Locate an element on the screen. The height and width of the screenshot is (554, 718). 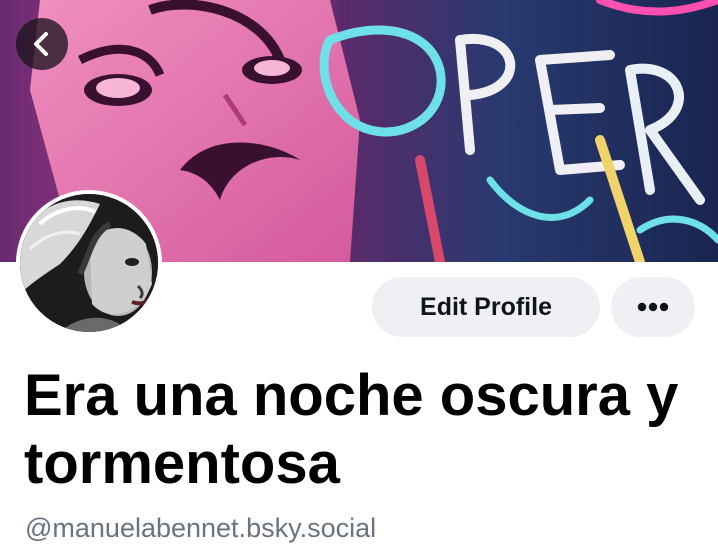
ellipsis-icon is located at coordinates (653, 307).